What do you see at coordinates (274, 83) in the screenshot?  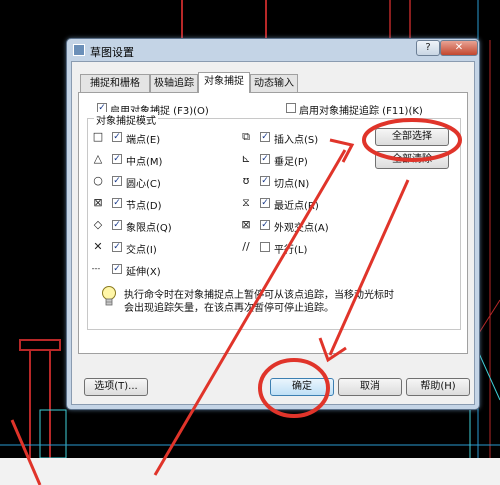 I see `tab-dynamic-input: 动态输入` at bounding box center [274, 83].